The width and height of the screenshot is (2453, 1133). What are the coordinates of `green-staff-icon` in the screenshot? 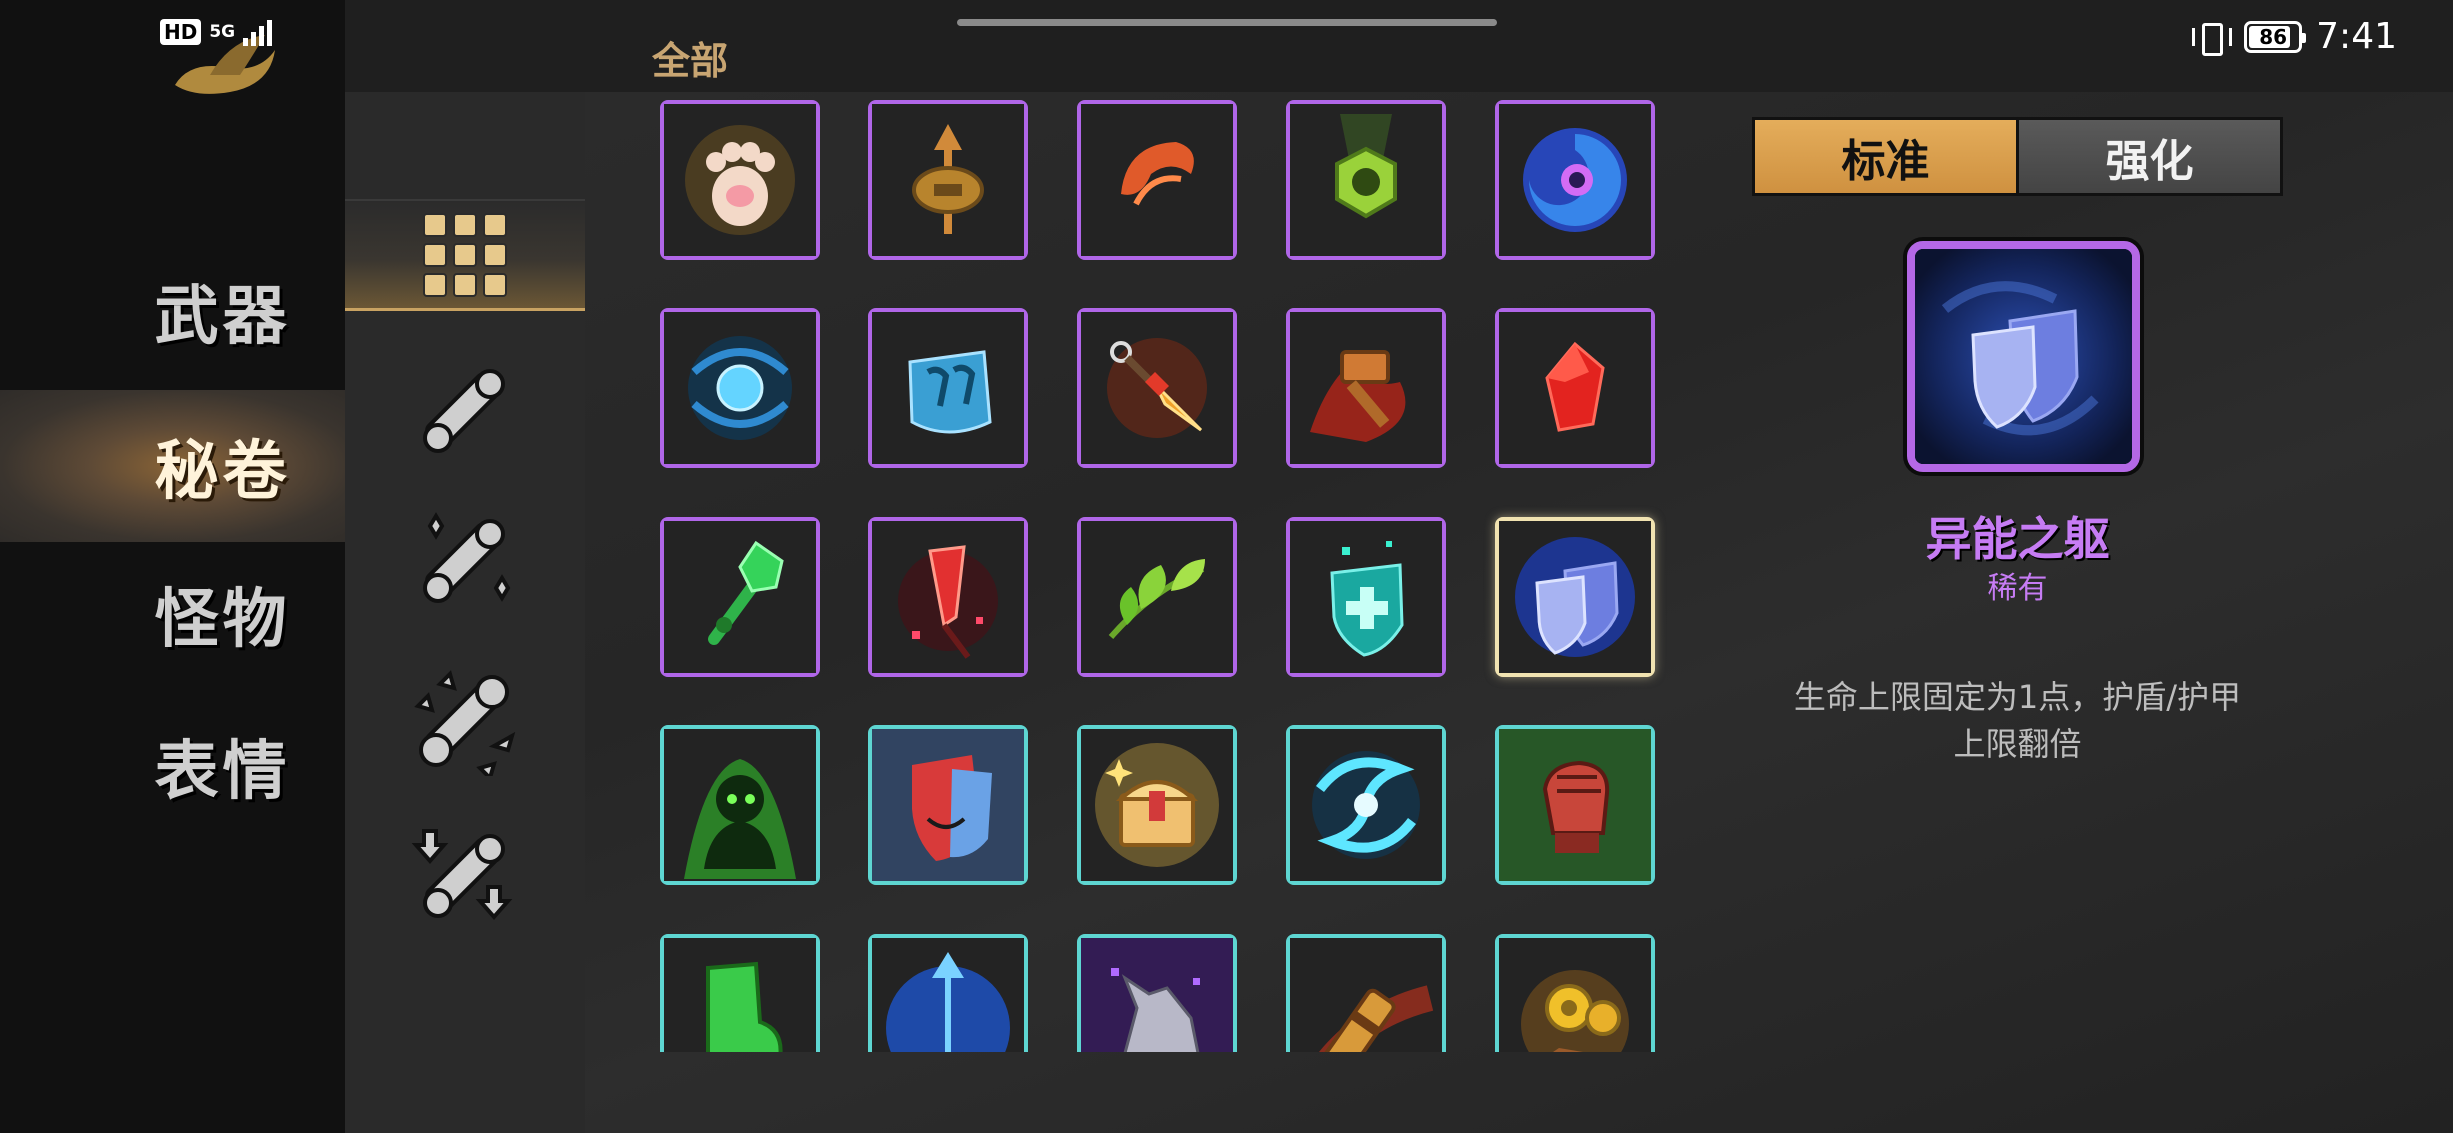 It's located at (740, 597).